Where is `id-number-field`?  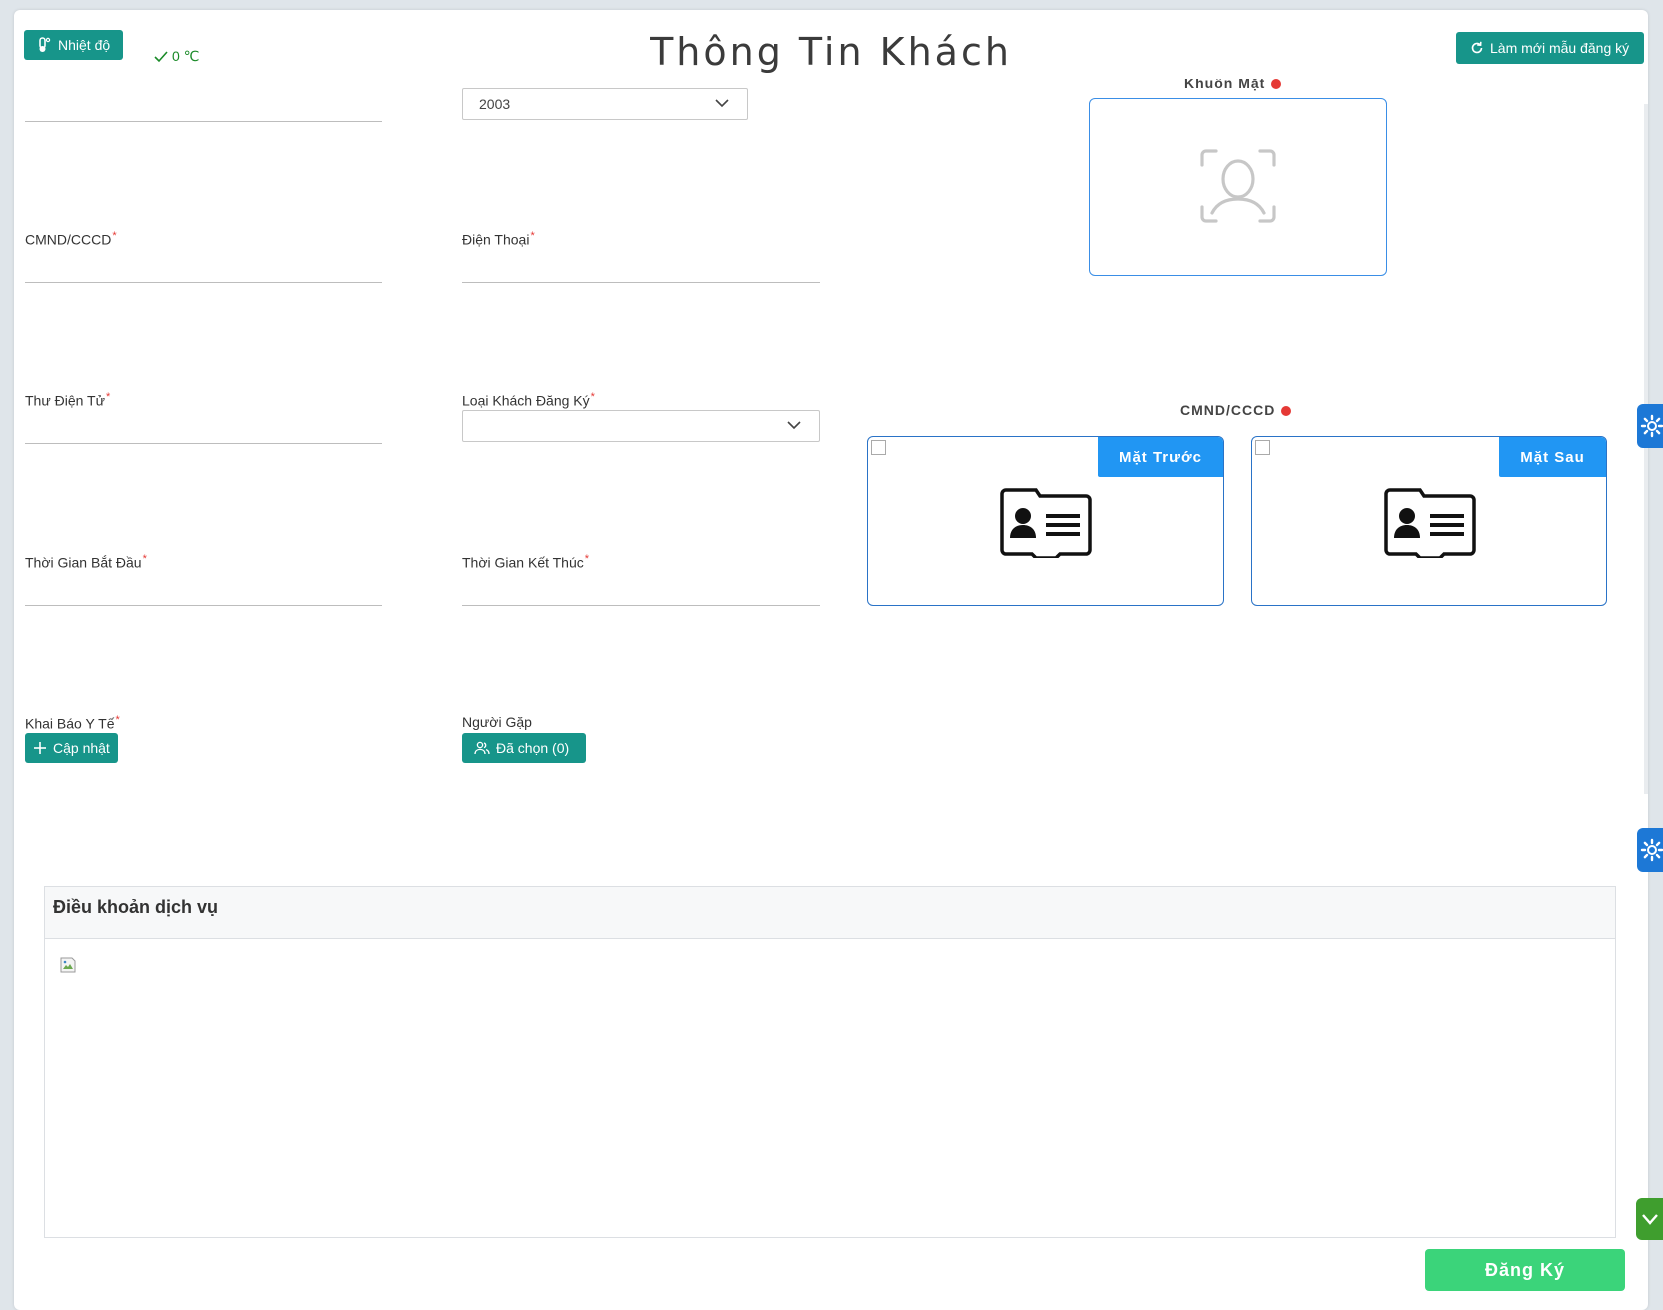
id-number-field is located at coordinates (203, 282).